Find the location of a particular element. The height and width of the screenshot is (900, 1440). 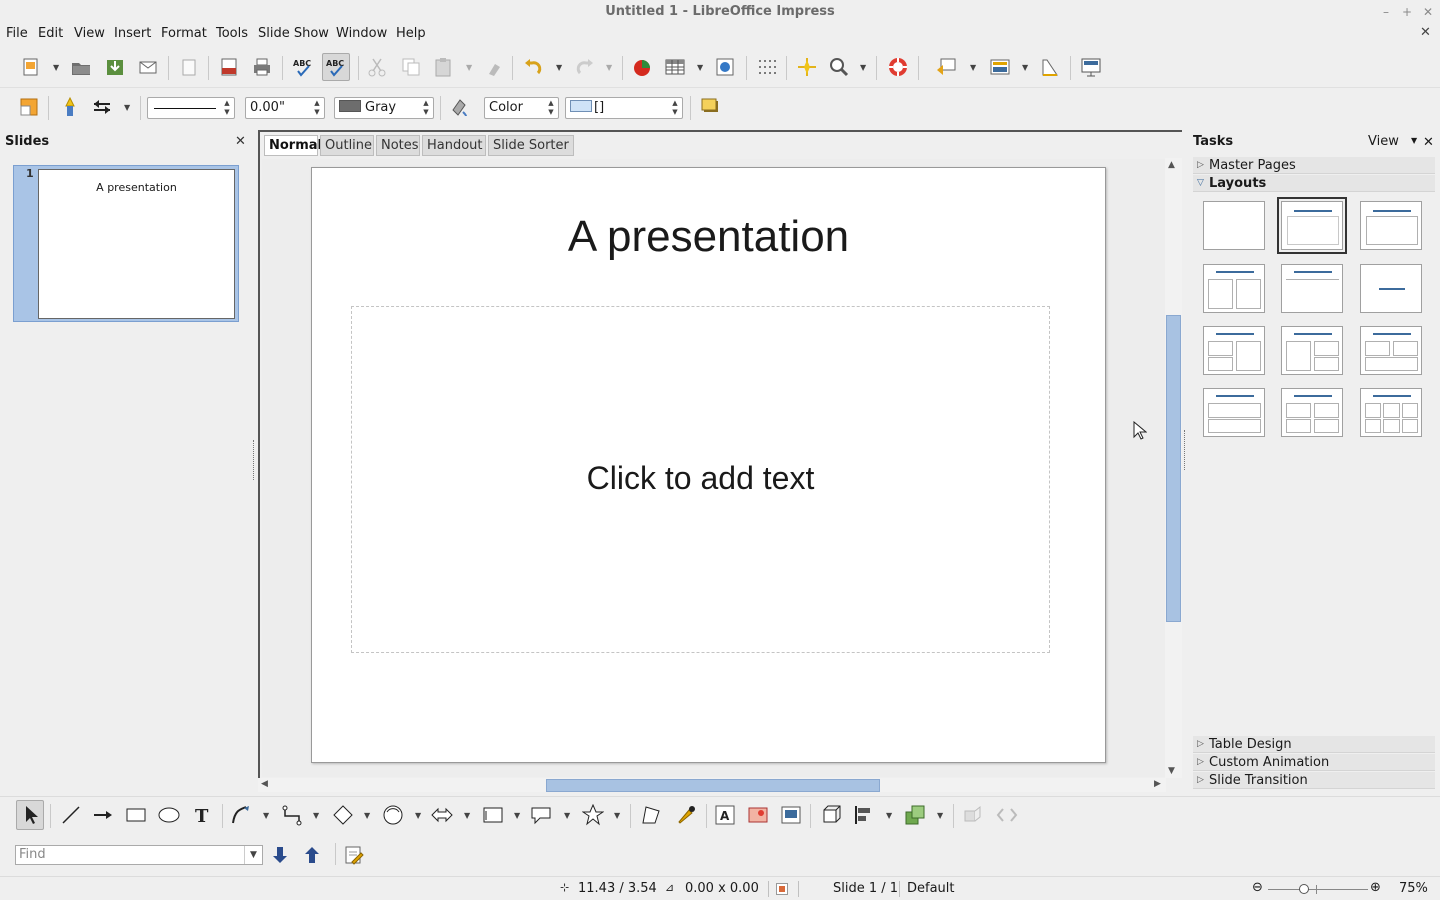

callouts-dropdown-icon: ▼ is located at coordinates (567, 815).